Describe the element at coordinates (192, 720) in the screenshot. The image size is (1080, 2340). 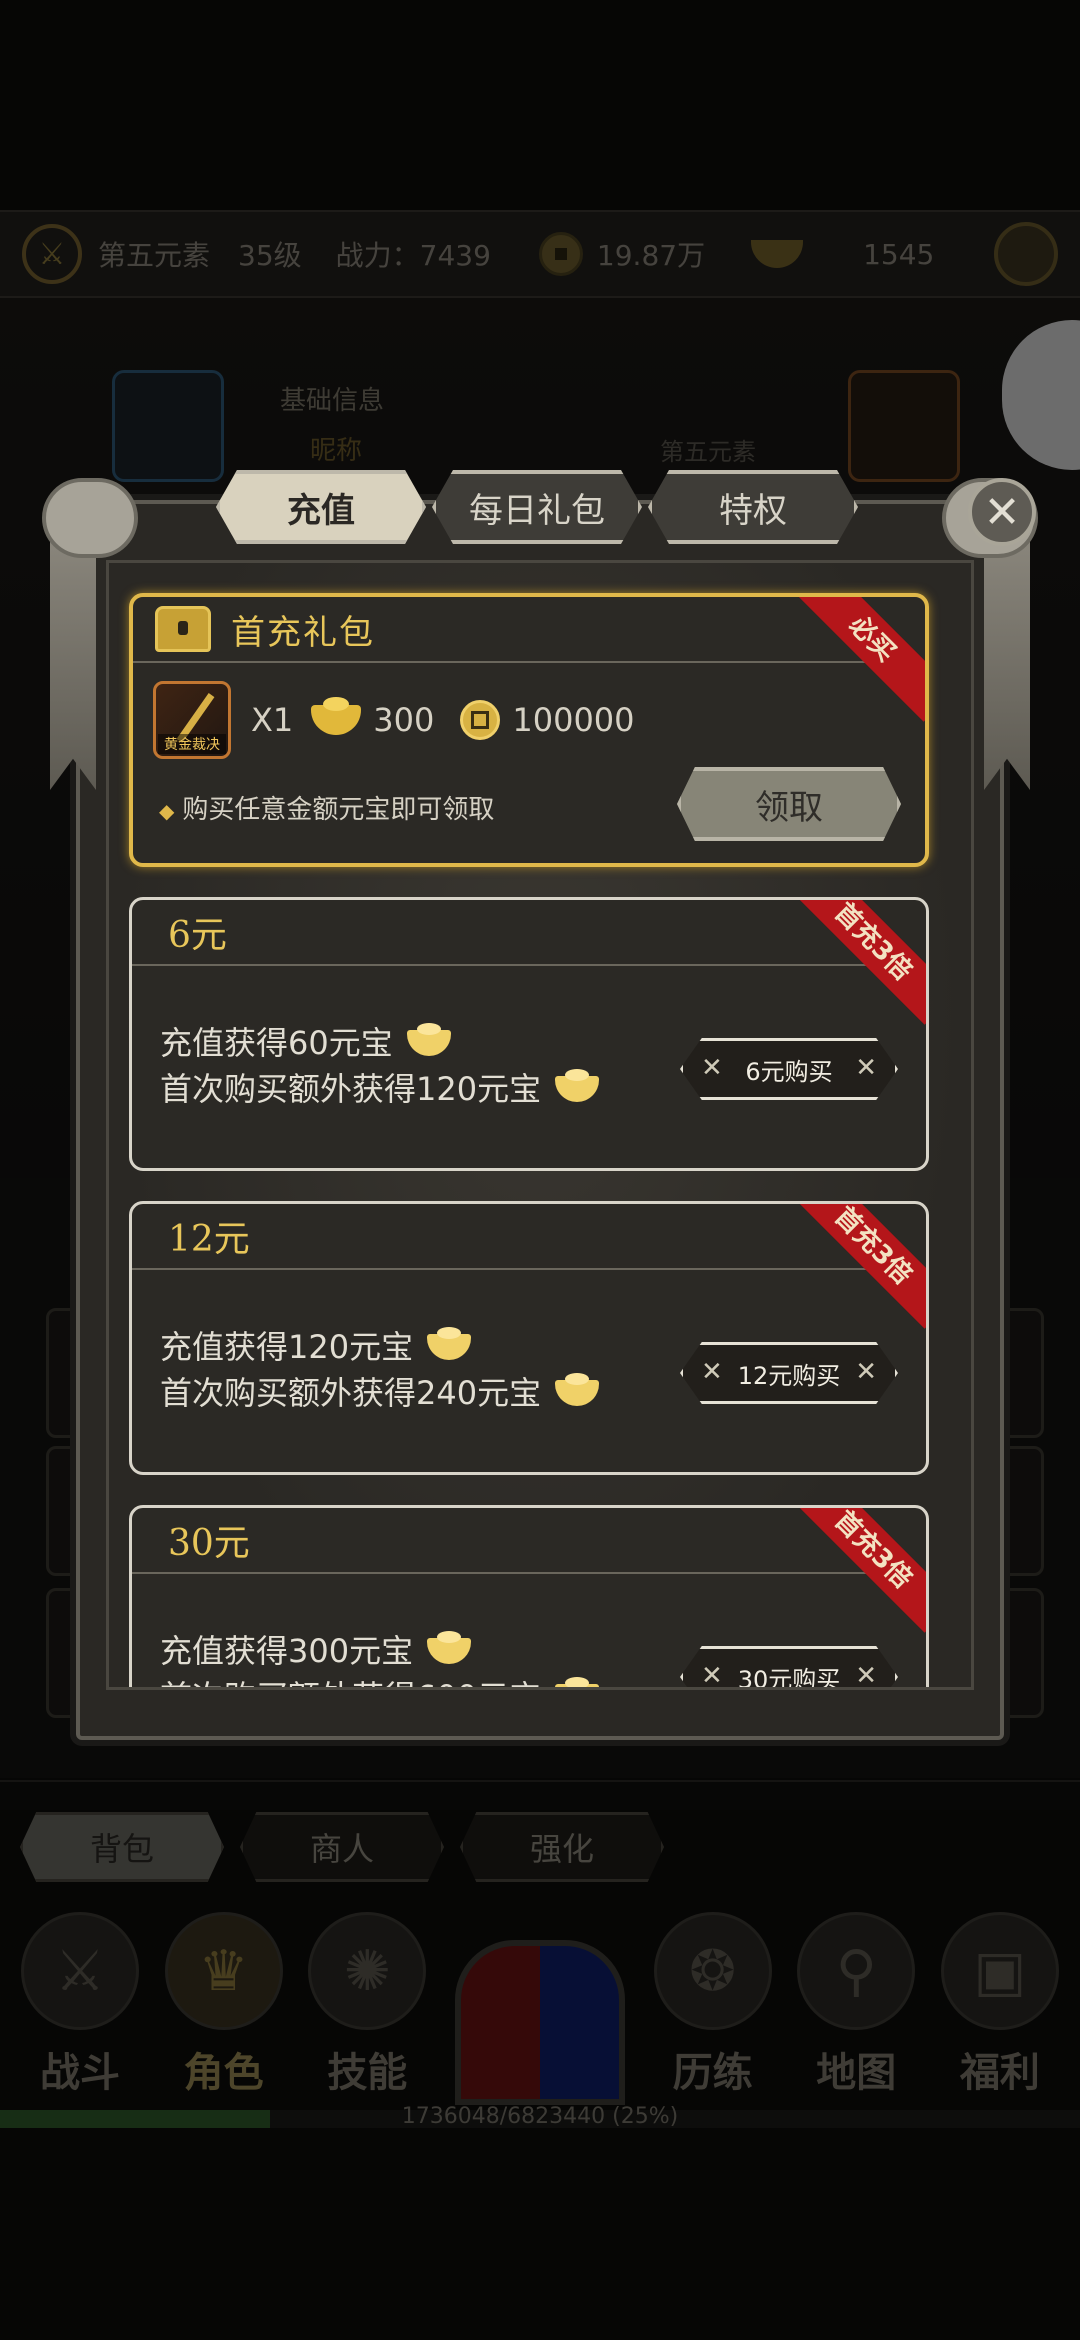
I see `golden-verdict-weapon-icon: 黄金裁决` at that location.